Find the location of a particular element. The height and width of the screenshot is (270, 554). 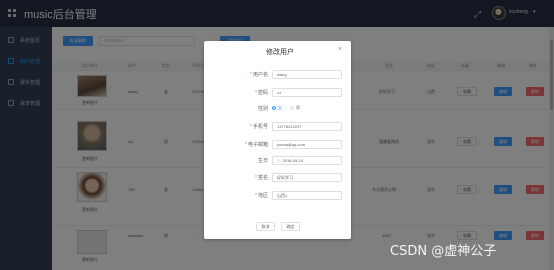

dialog-title: 修改用户 is located at coordinates (280, 52).